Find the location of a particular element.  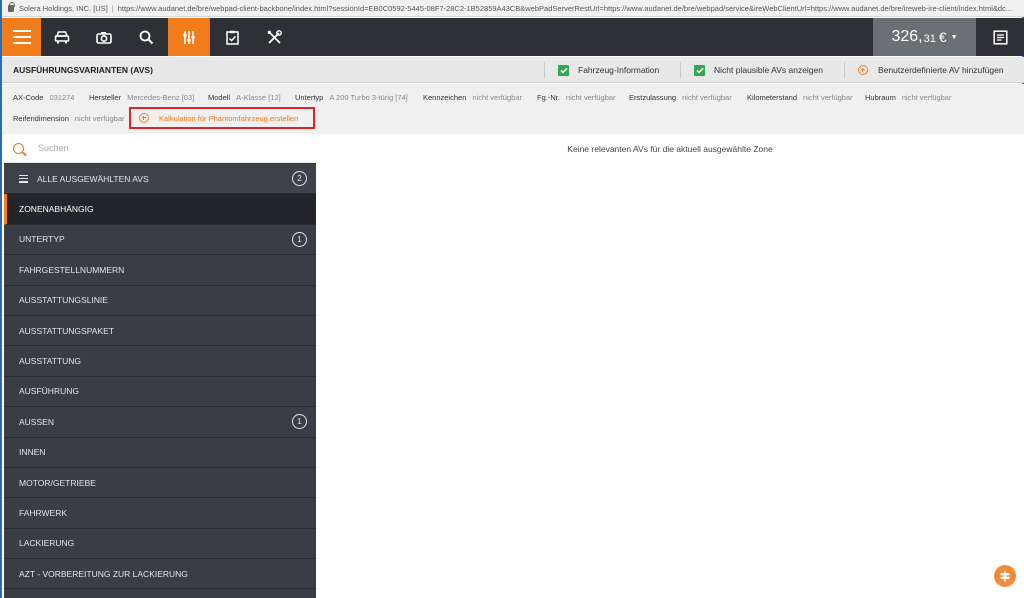

price-currency: € is located at coordinates (942, 37).